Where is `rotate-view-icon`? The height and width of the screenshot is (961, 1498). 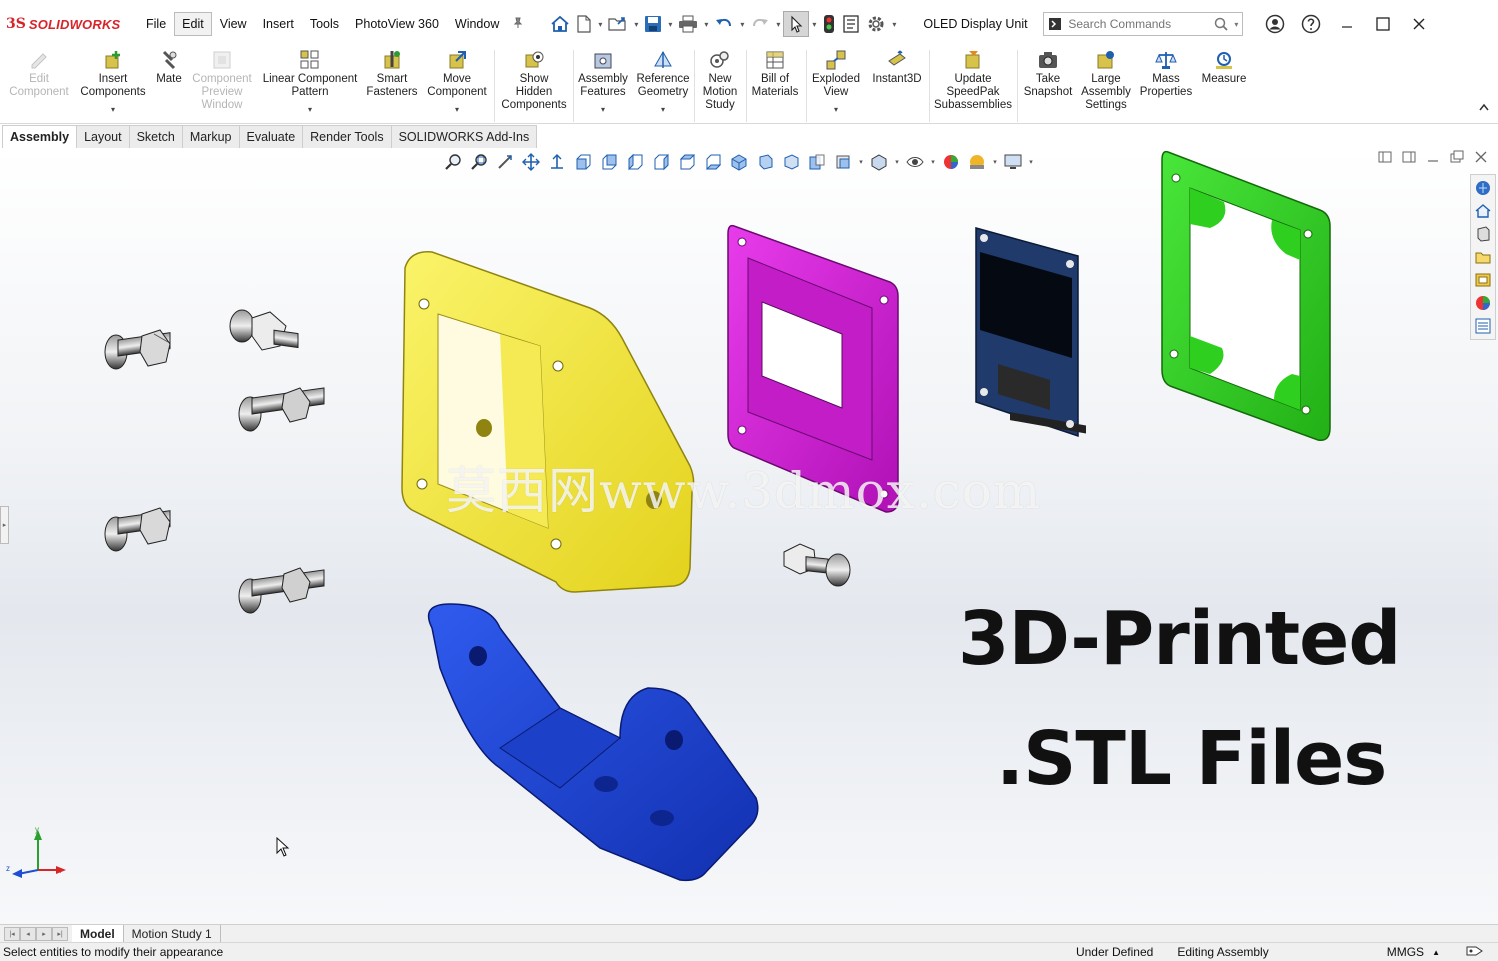 rotate-view-icon is located at coordinates (557, 162).